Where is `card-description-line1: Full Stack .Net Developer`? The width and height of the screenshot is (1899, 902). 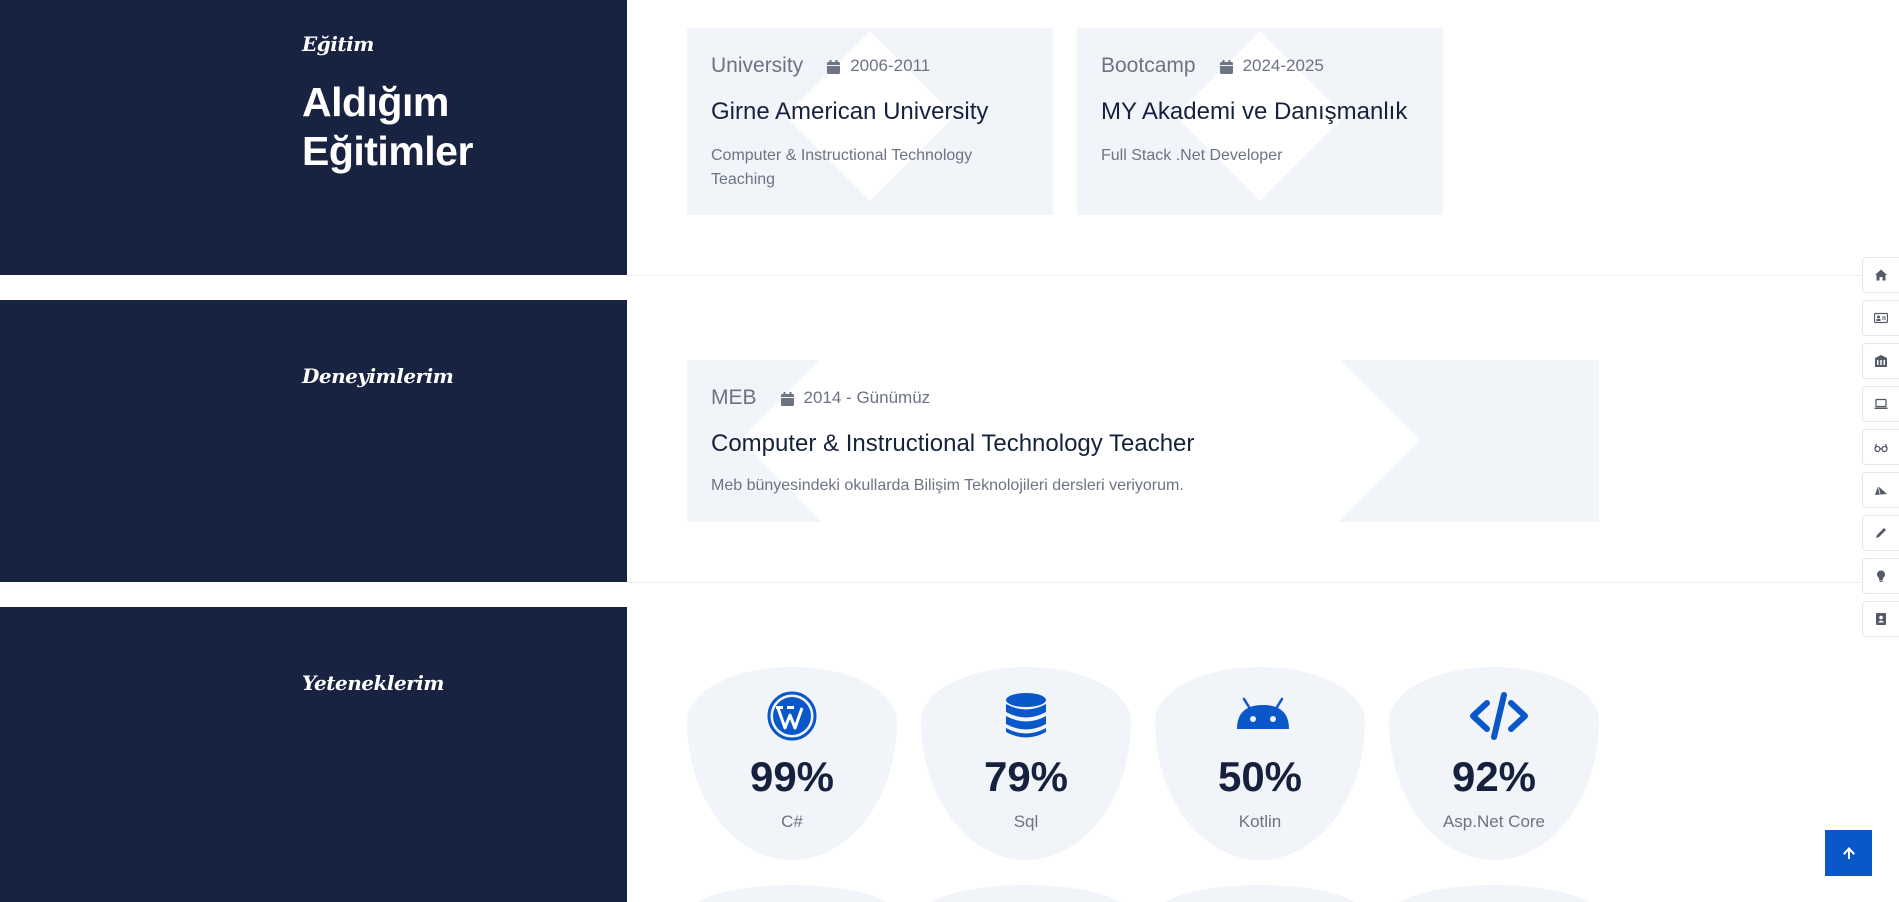
card-description-line1: Full Stack .Net Developer is located at coordinates (1192, 155).